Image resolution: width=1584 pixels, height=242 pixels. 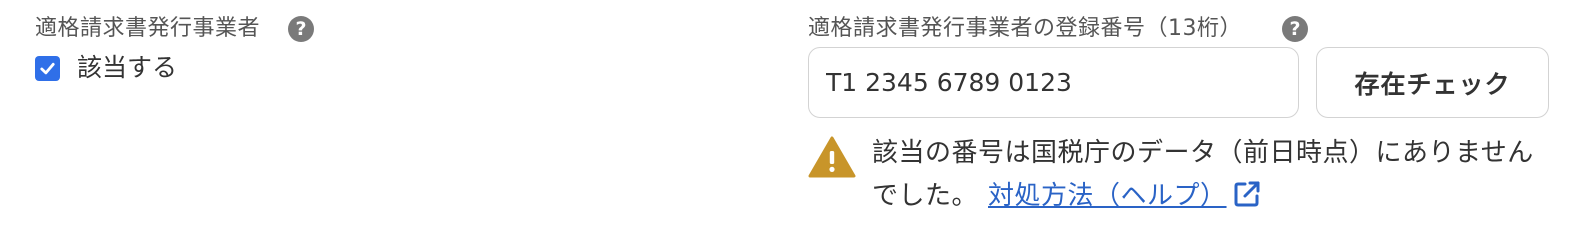 I want to click on qualified-issuer-checkbox, so click(x=47, y=68).